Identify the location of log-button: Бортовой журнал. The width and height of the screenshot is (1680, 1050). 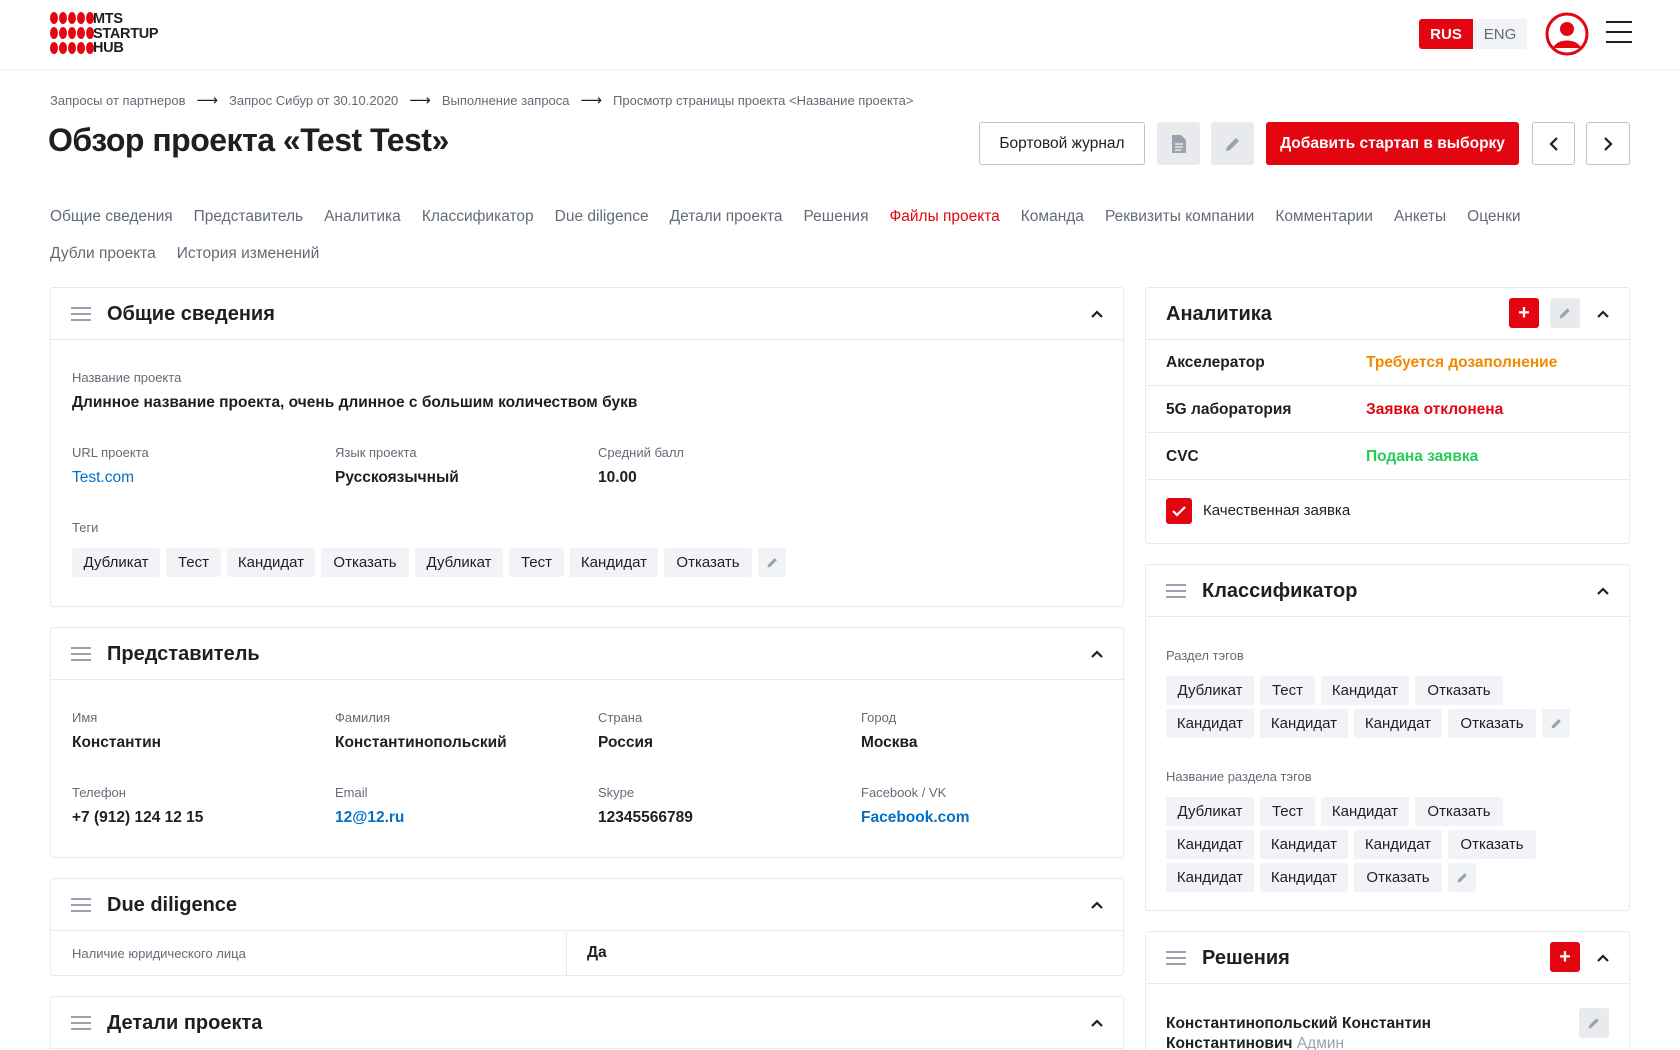
(1062, 143).